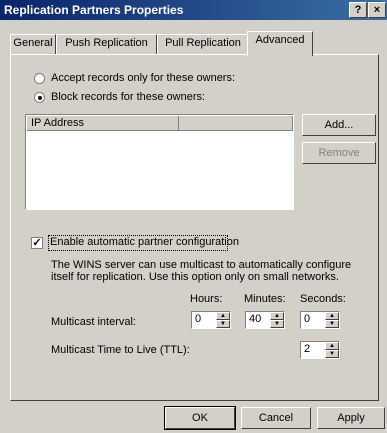  Describe the element at coordinates (37, 243) in the screenshot. I see `enable-partner-checkbox: ✓` at that location.